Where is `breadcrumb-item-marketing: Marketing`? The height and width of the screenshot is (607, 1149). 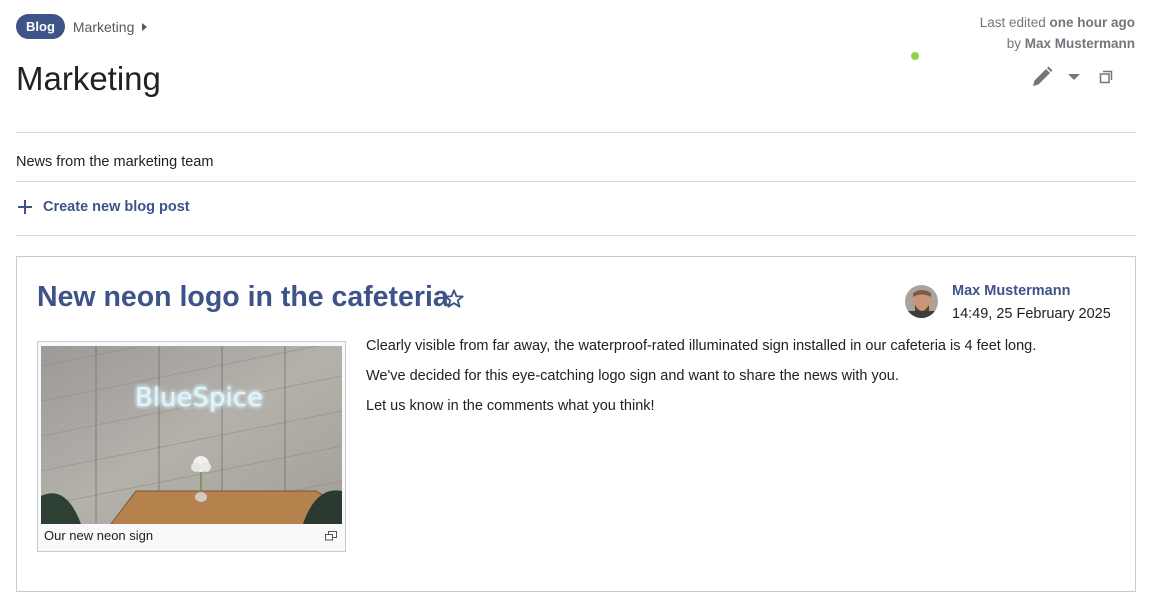
breadcrumb-item-marketing: Marketing is located at coordinates (103, 27).